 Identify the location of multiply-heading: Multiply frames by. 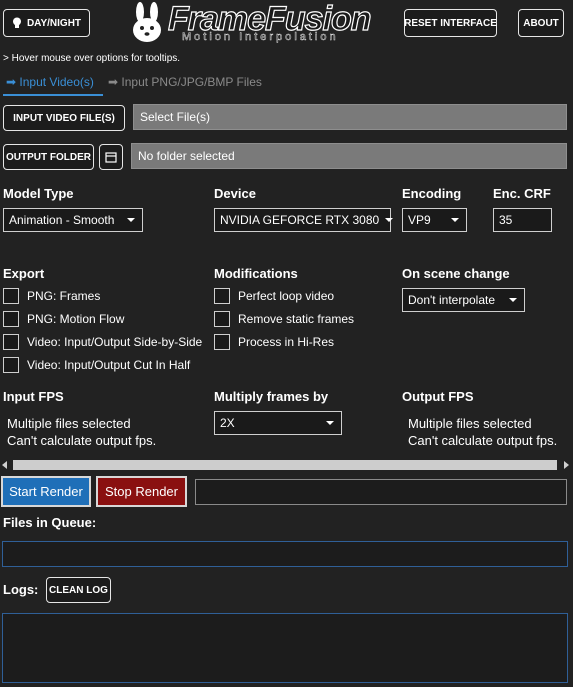
(271, 396).